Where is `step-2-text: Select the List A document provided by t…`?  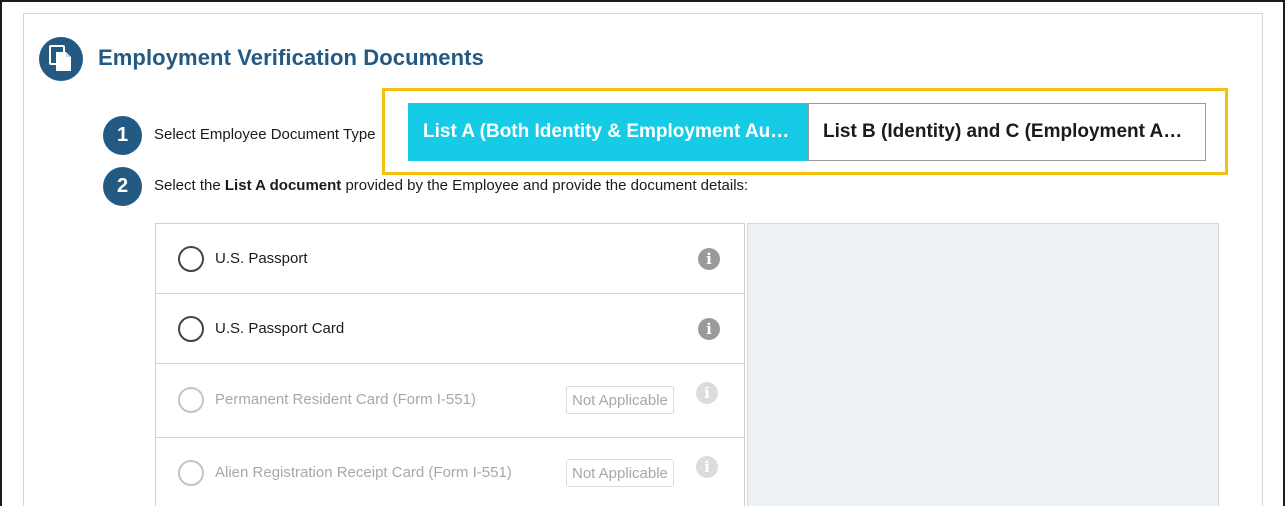 step-2-text: Select the List A document provided by t… is located at coordinates (451, 185).